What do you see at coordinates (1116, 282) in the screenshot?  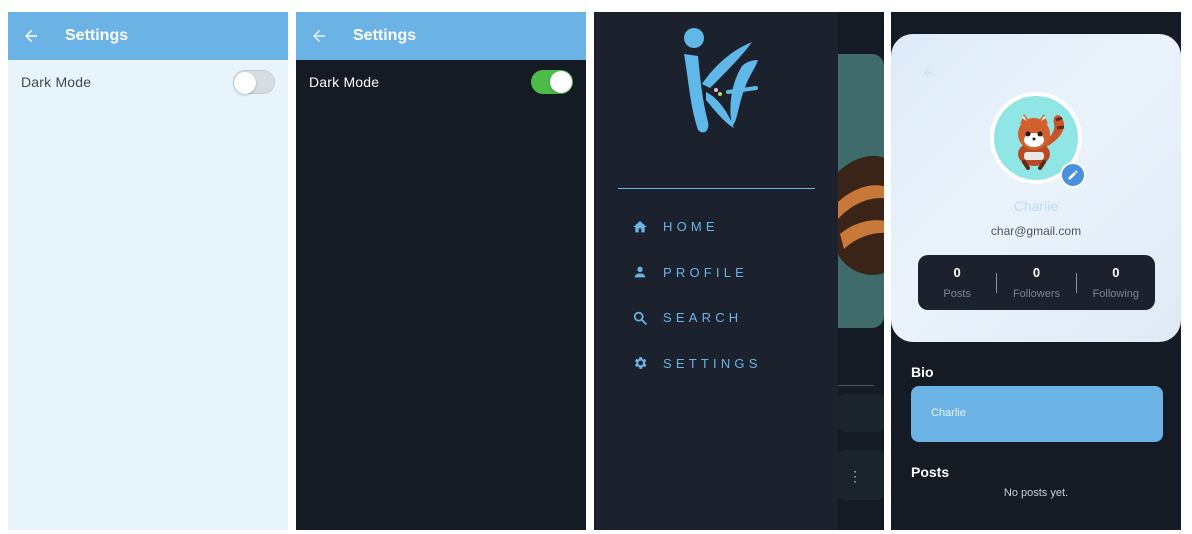 I see `stat-following: 0 Following` at bounding box center [1116, 282].